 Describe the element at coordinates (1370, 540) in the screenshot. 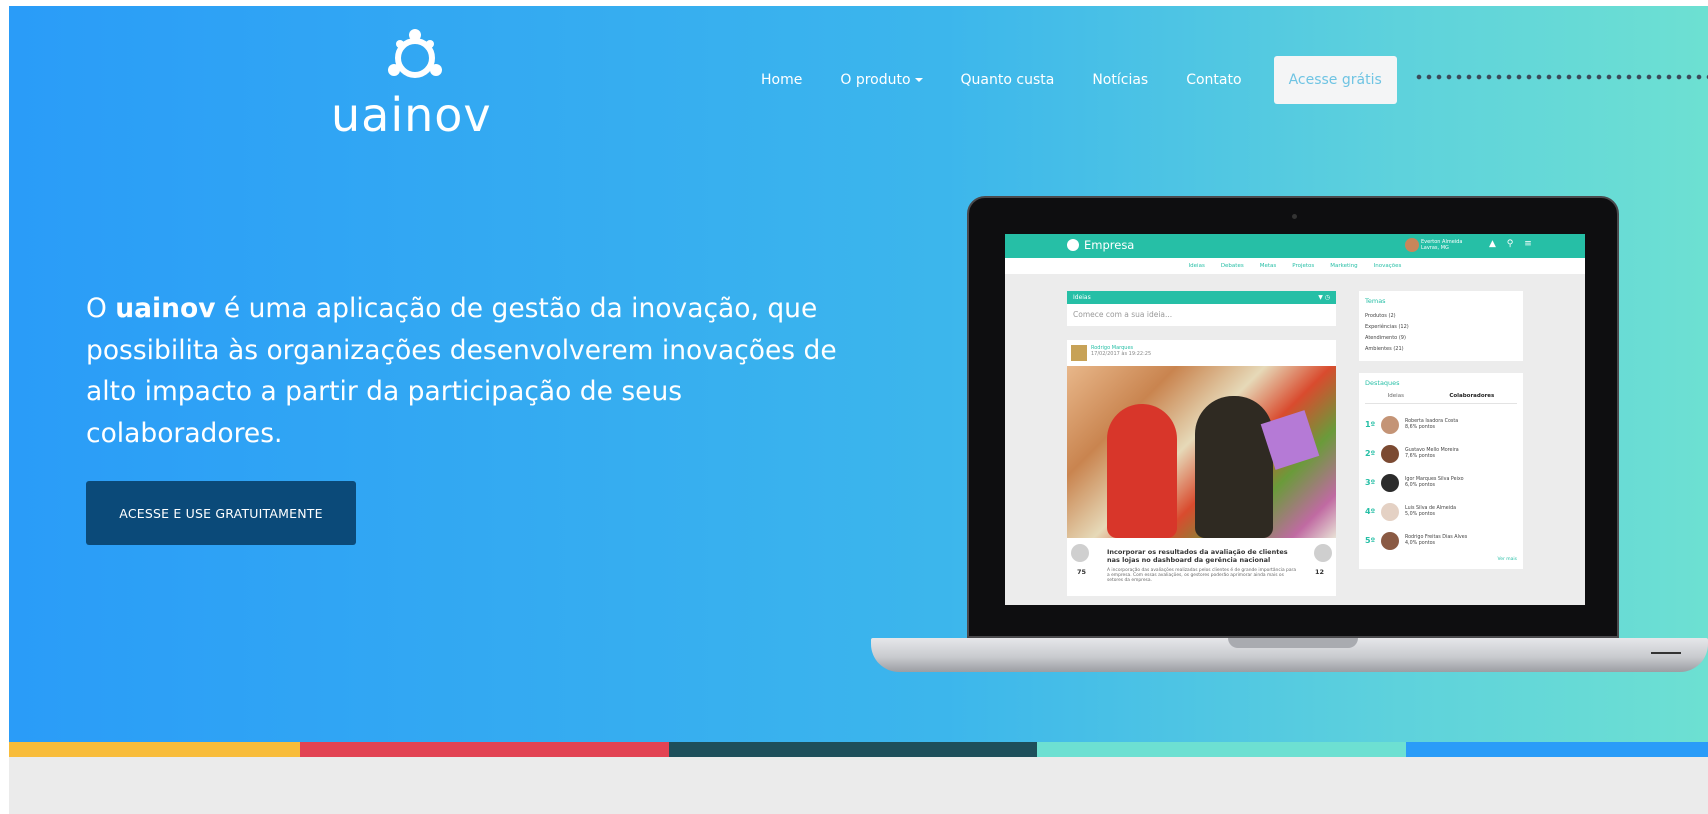

I see `rank-position: 5º` at that location.